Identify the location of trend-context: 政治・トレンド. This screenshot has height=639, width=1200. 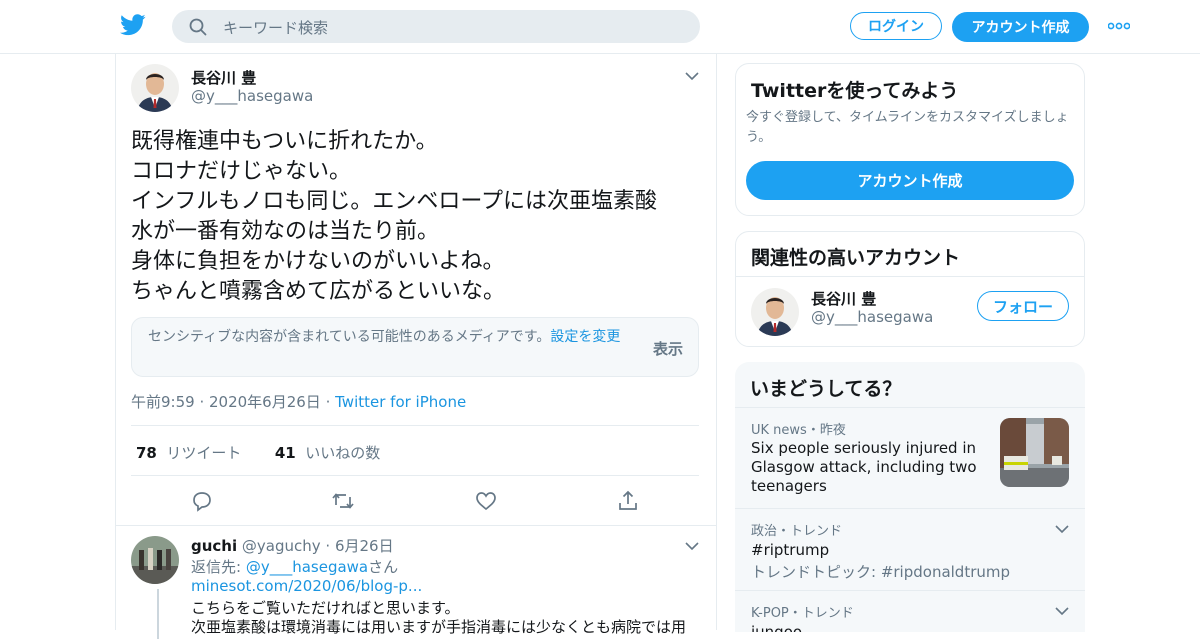
(797, 531).